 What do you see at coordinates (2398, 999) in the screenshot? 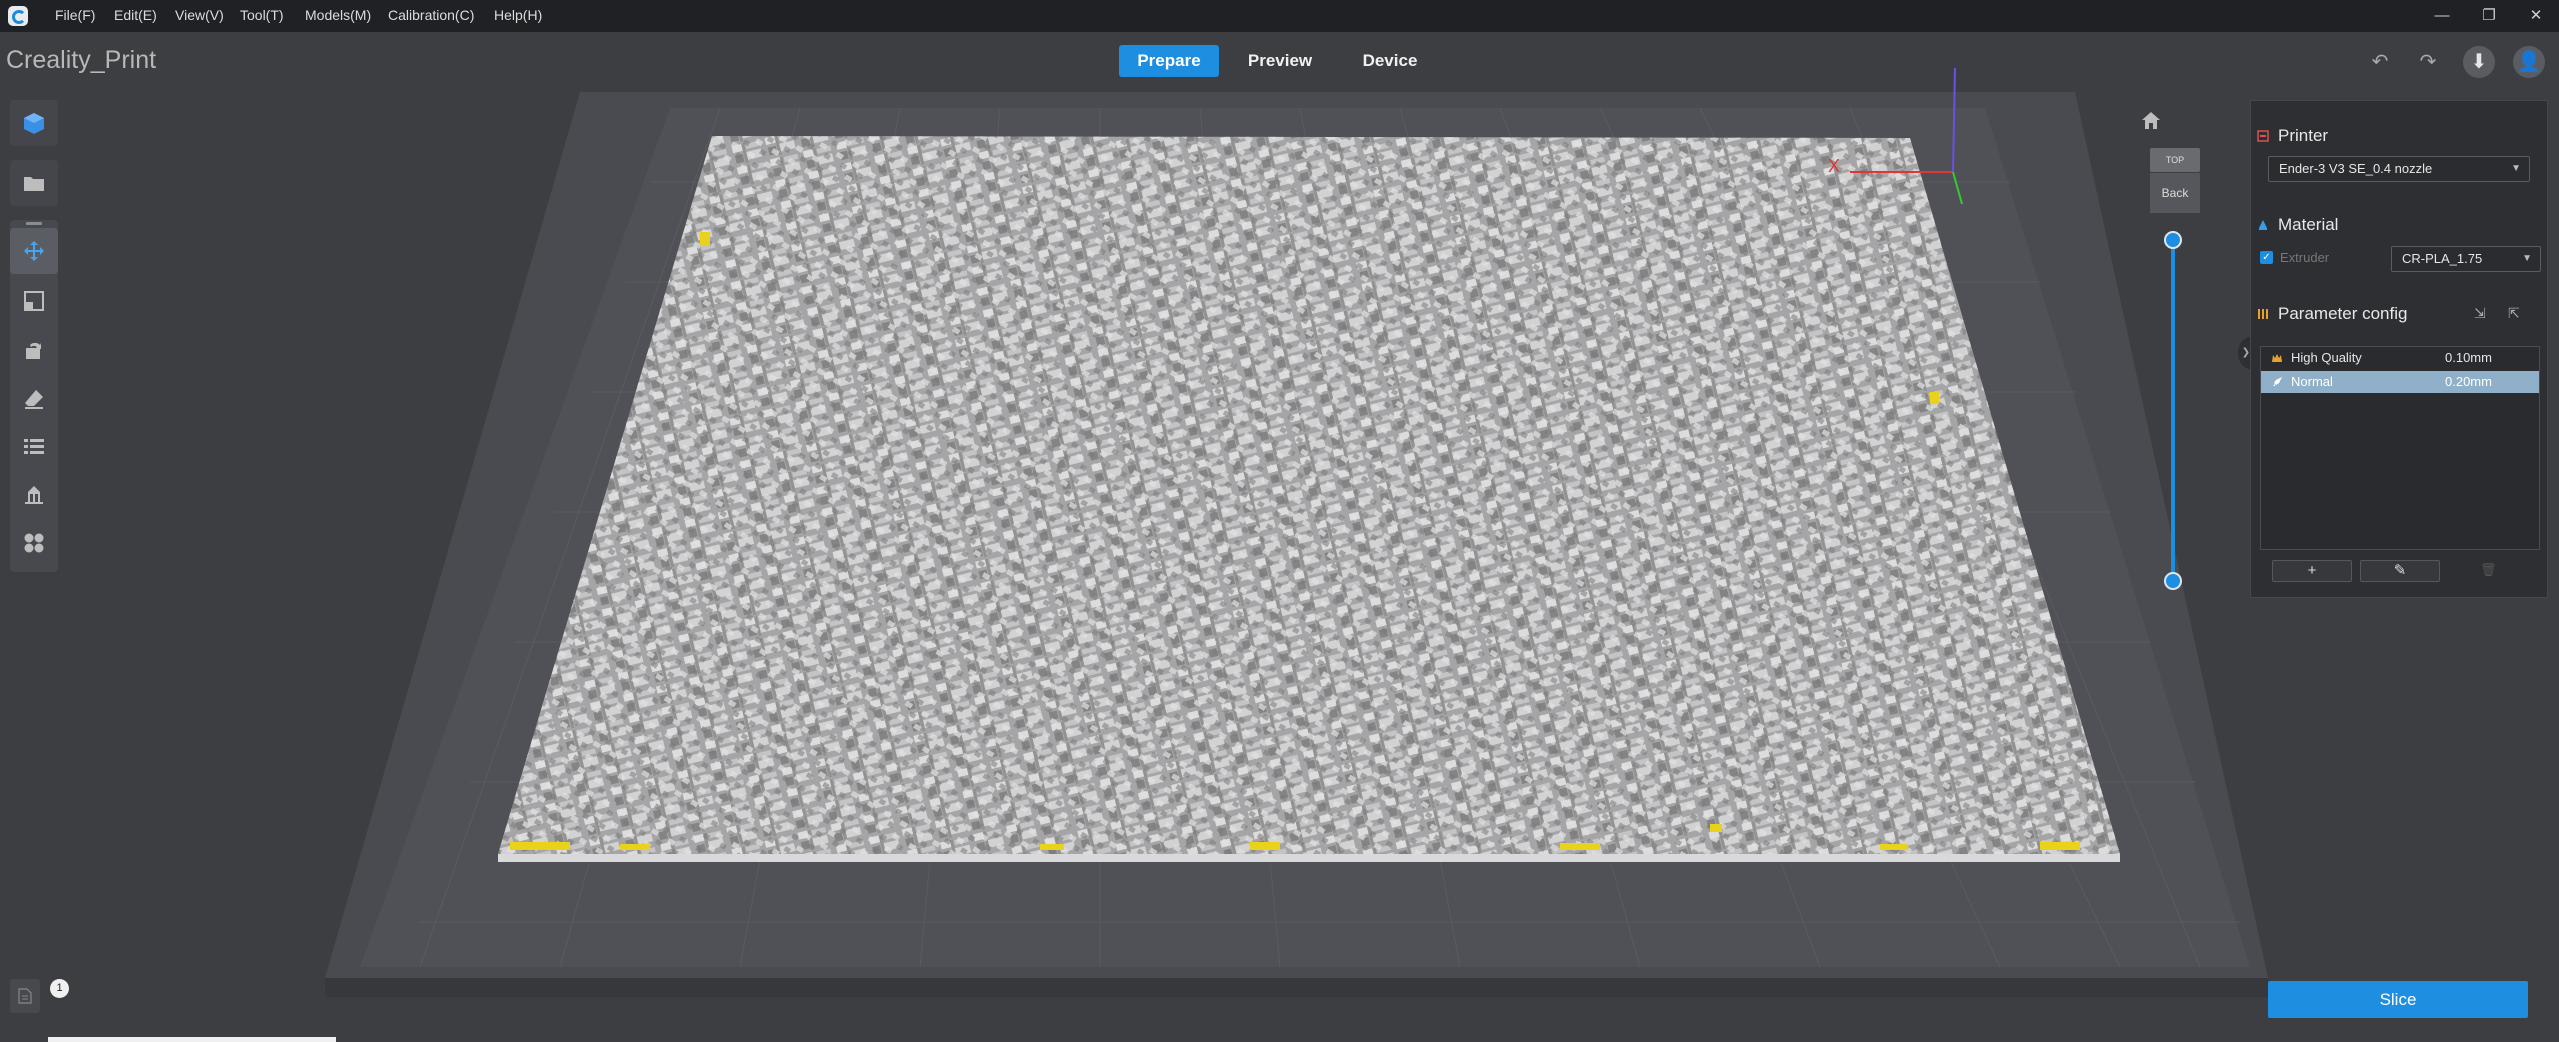
I see `slice-button: Slice` at bounding box center [2398, 999].